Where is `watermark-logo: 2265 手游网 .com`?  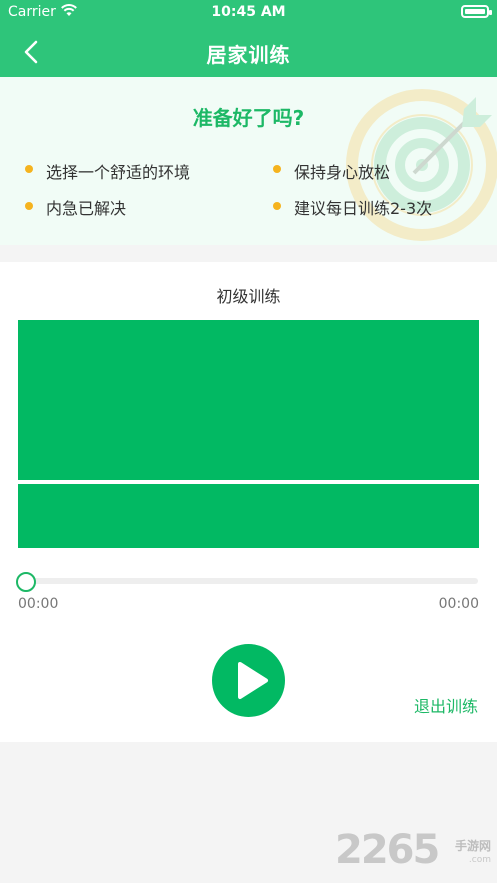 watermark-logo: 2265 手游网 .com is located at coordinates (415, 851).